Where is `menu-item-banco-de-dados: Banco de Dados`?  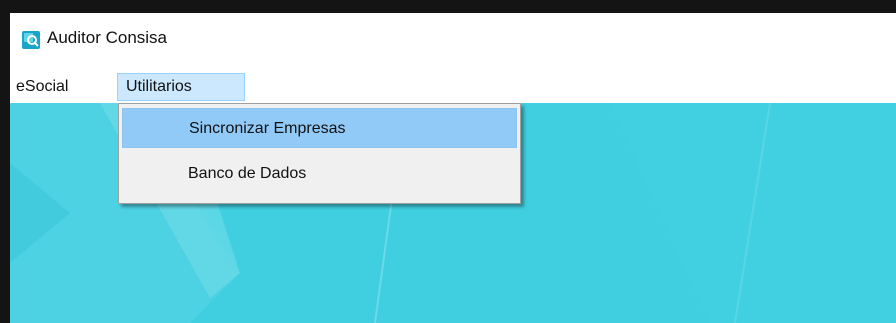 menu-item-banco-de-dados: Banco de Dados is located at coordinates (319, 174).